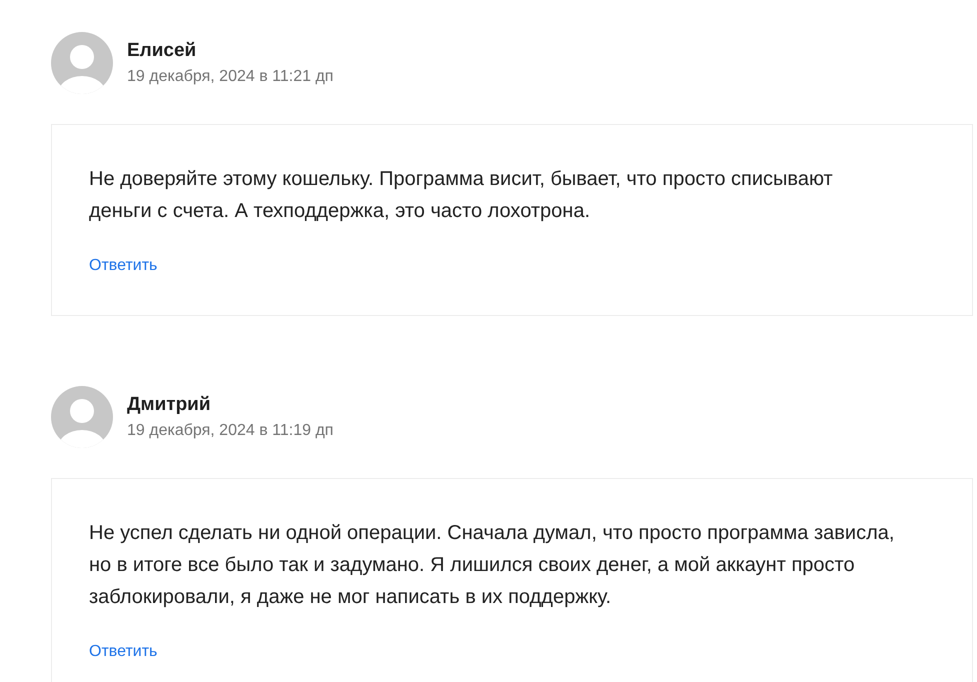 The image size is (977, 682). I want to click on comment-text: Не успел сделать ни одной операции. Сначала думал, что просто программа зависла, но в итоге все было так и задумано. Я лишился своих денег, а мой аккаунт просто заблокировали, я даже не мог написать в их поддержку., so click(492, 565).